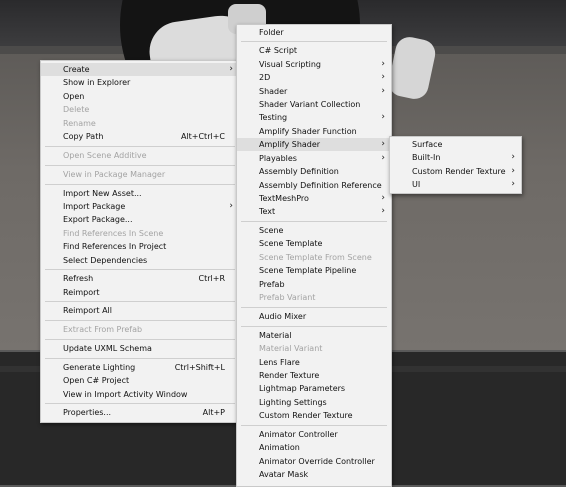 This screenshot has width=566, height=487. What do you see at coordinates (140, 82) in the screenshot?
I see `menu-item-show-in-explorer: Show in Explorer` at bounding box center [140, 82].